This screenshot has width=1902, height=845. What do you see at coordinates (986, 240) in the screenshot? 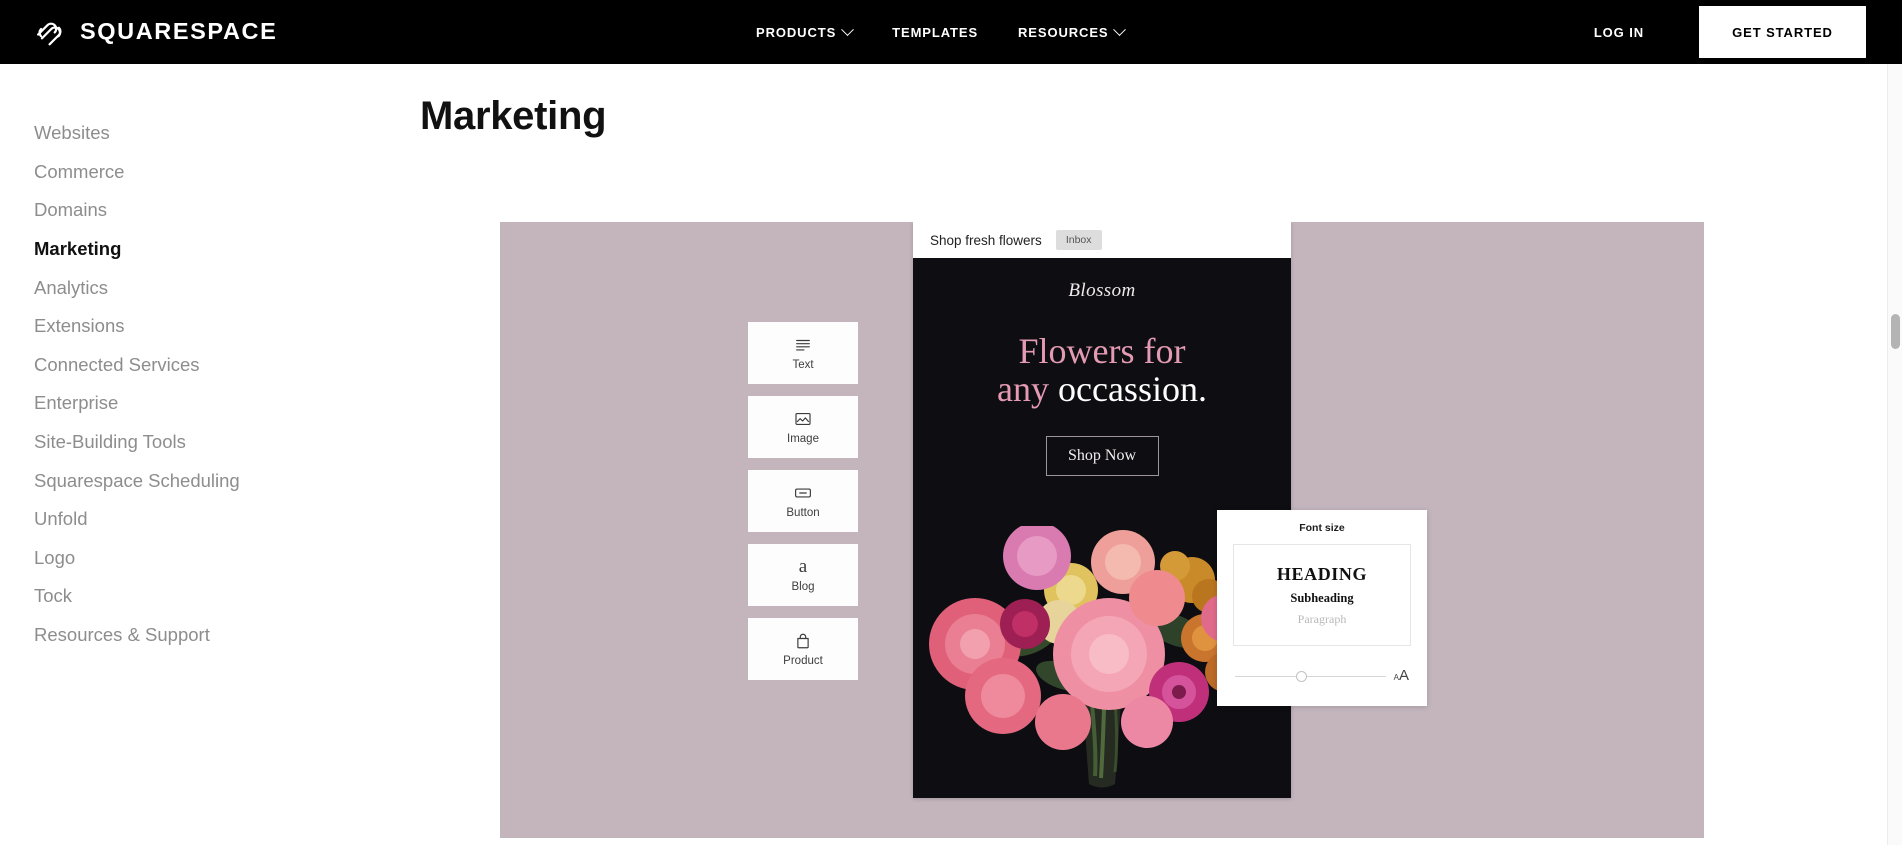
I see `email-subject-line: Shop fresh flowers` at bounding box center [986, 240].